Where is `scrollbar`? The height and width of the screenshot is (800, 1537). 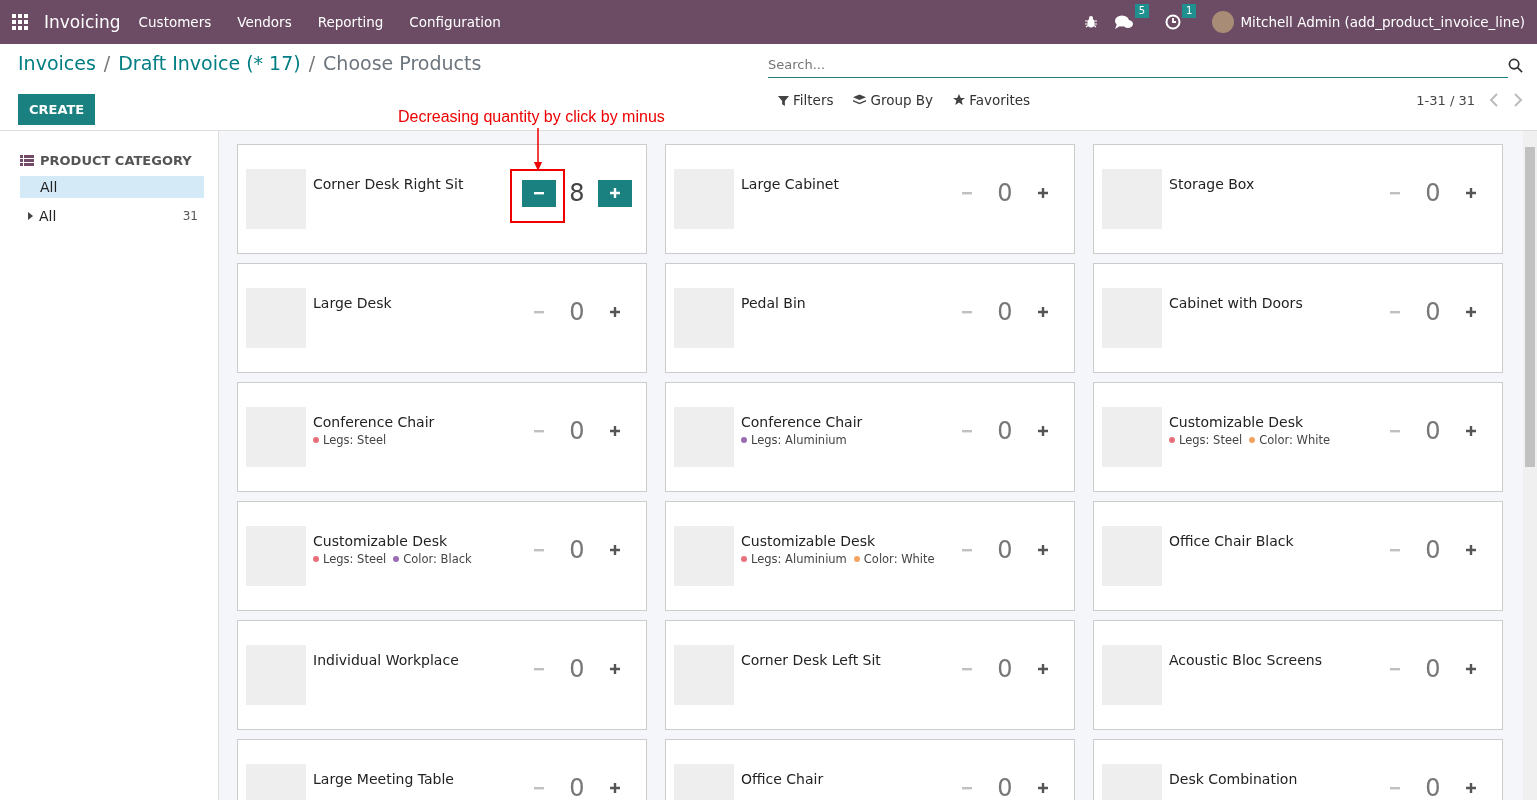
scrollbar is located at coordinates (1530, 465).